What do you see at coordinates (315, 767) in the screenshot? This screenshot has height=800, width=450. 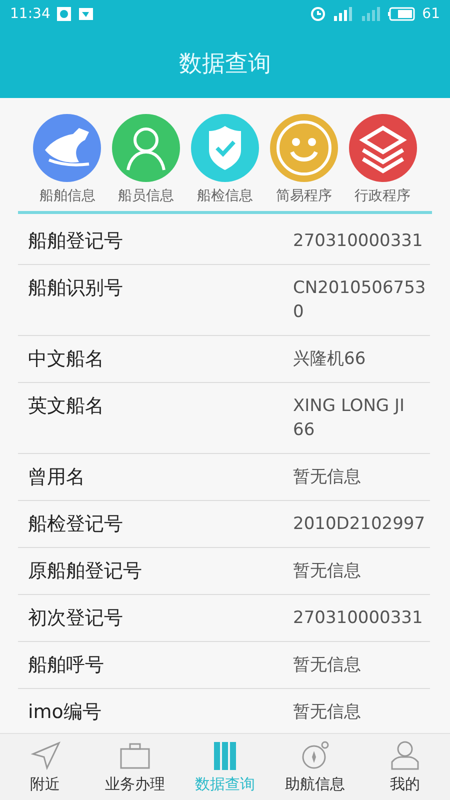 I see `nav-tab: 助航信息` at bounding box center [315, 767].